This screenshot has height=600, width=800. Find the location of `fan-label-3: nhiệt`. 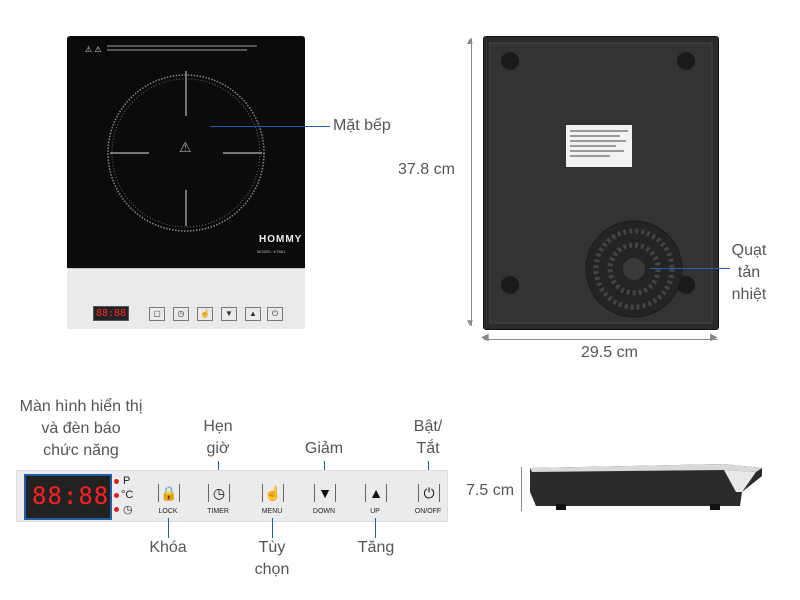

fan-label-3: nhiệt is located at coordinates (749, 294).